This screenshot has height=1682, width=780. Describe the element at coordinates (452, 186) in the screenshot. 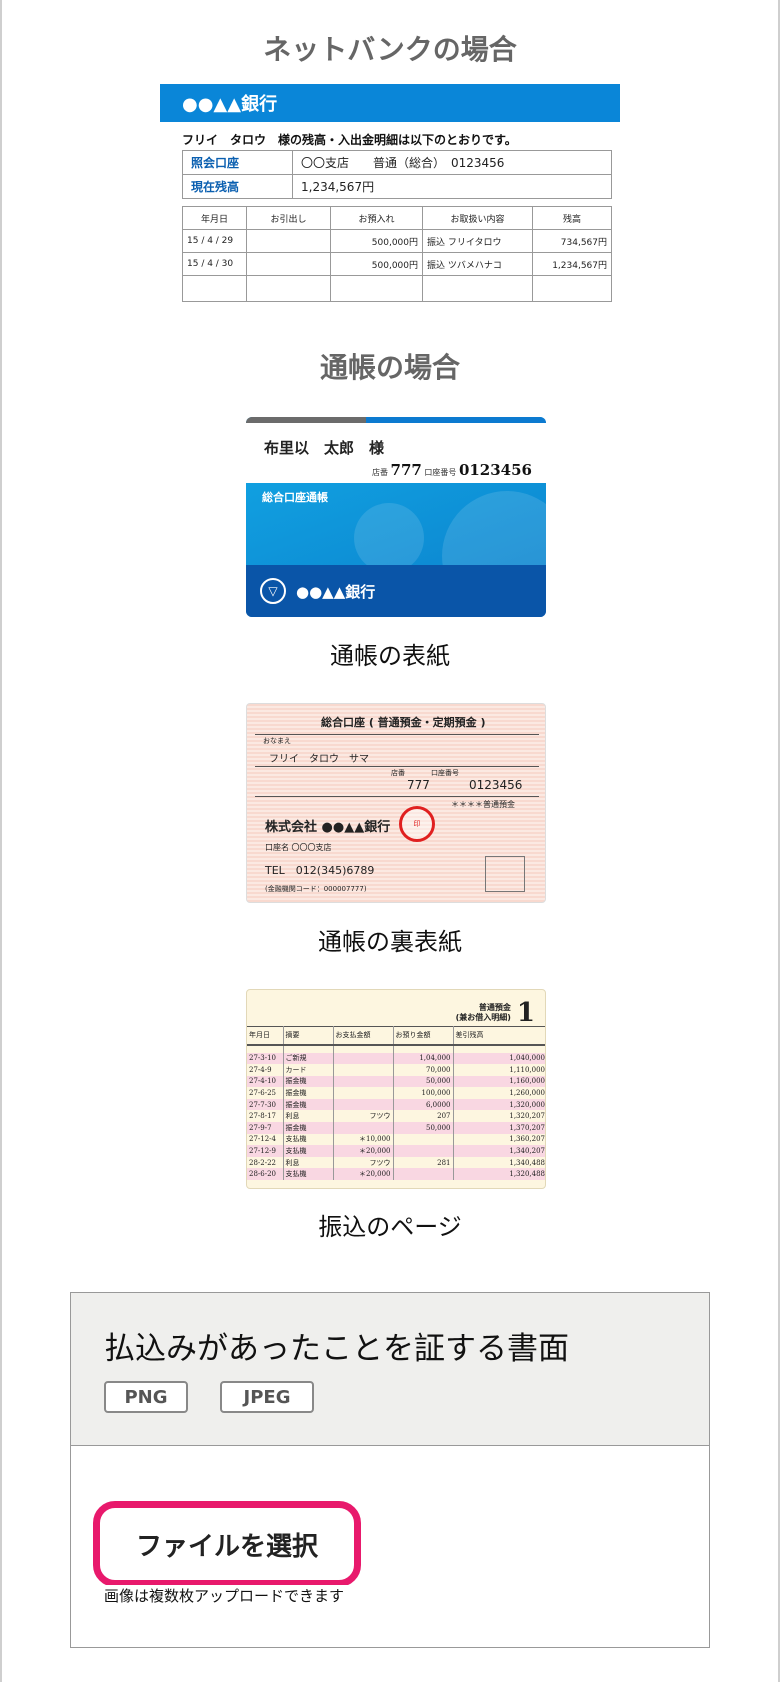

I see `balance-value: 1,234,567円` at that location.